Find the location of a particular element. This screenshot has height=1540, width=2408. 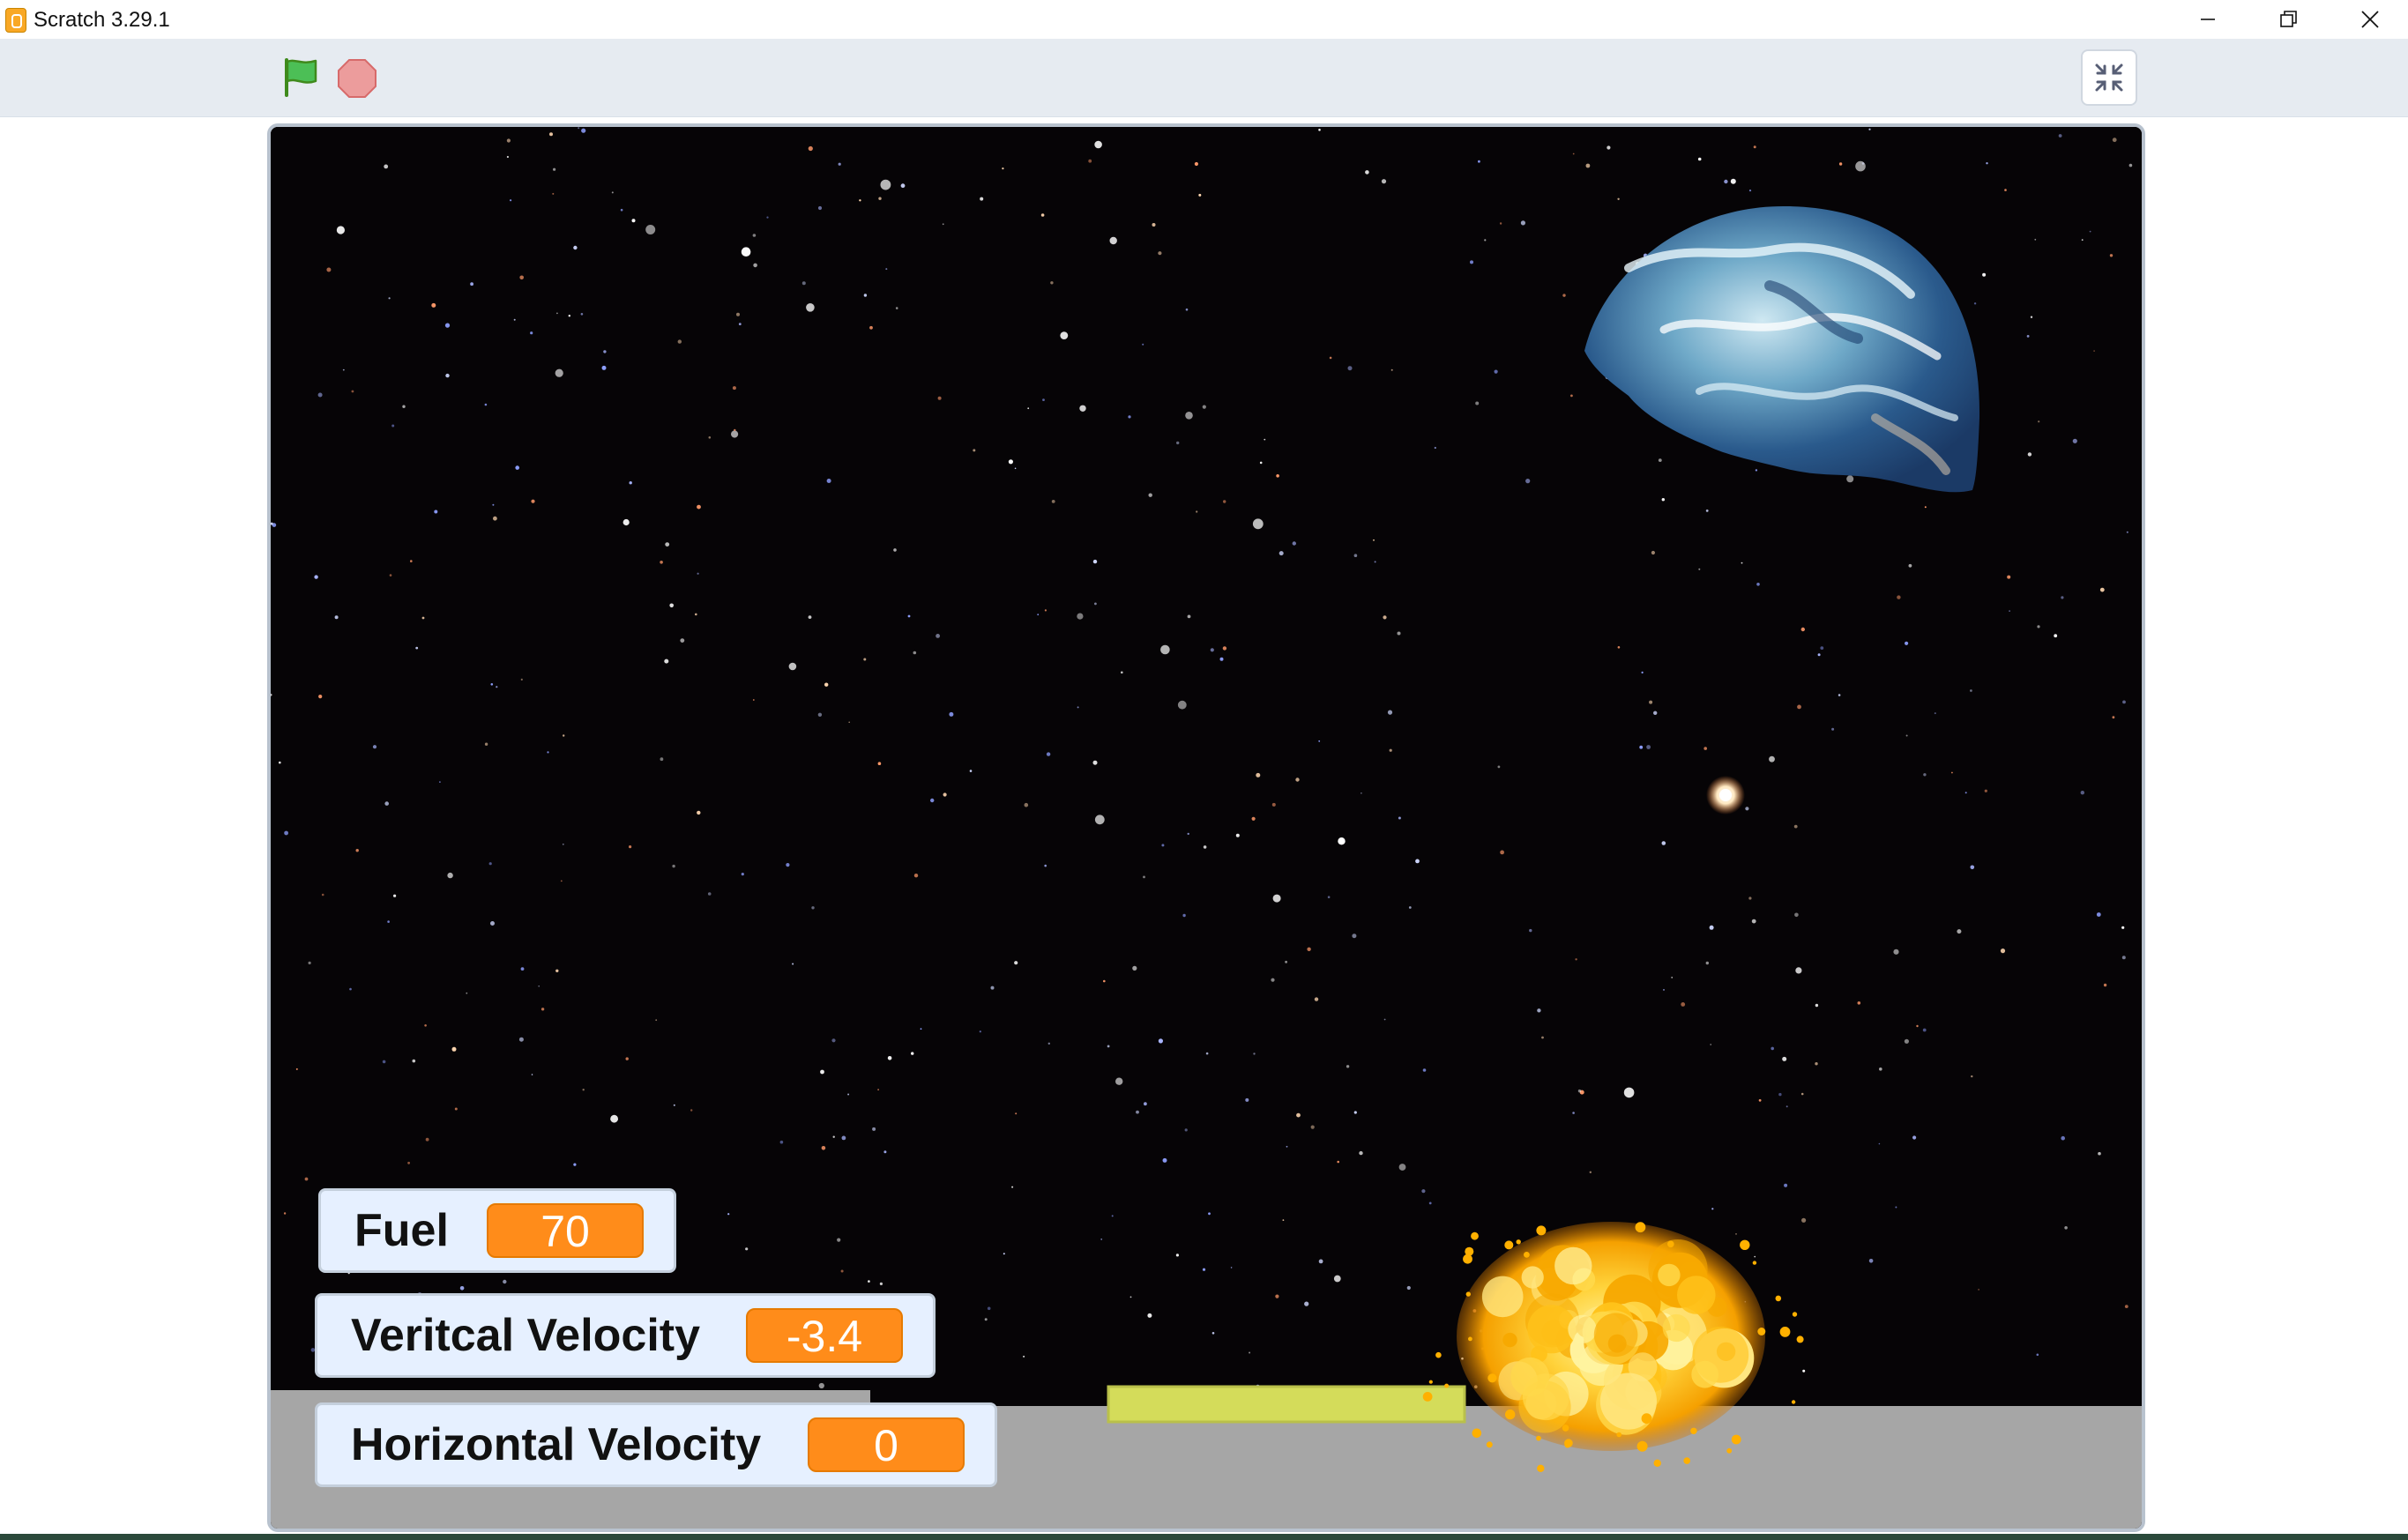

unfullscreen-button is located at coordinates (2109, 77).